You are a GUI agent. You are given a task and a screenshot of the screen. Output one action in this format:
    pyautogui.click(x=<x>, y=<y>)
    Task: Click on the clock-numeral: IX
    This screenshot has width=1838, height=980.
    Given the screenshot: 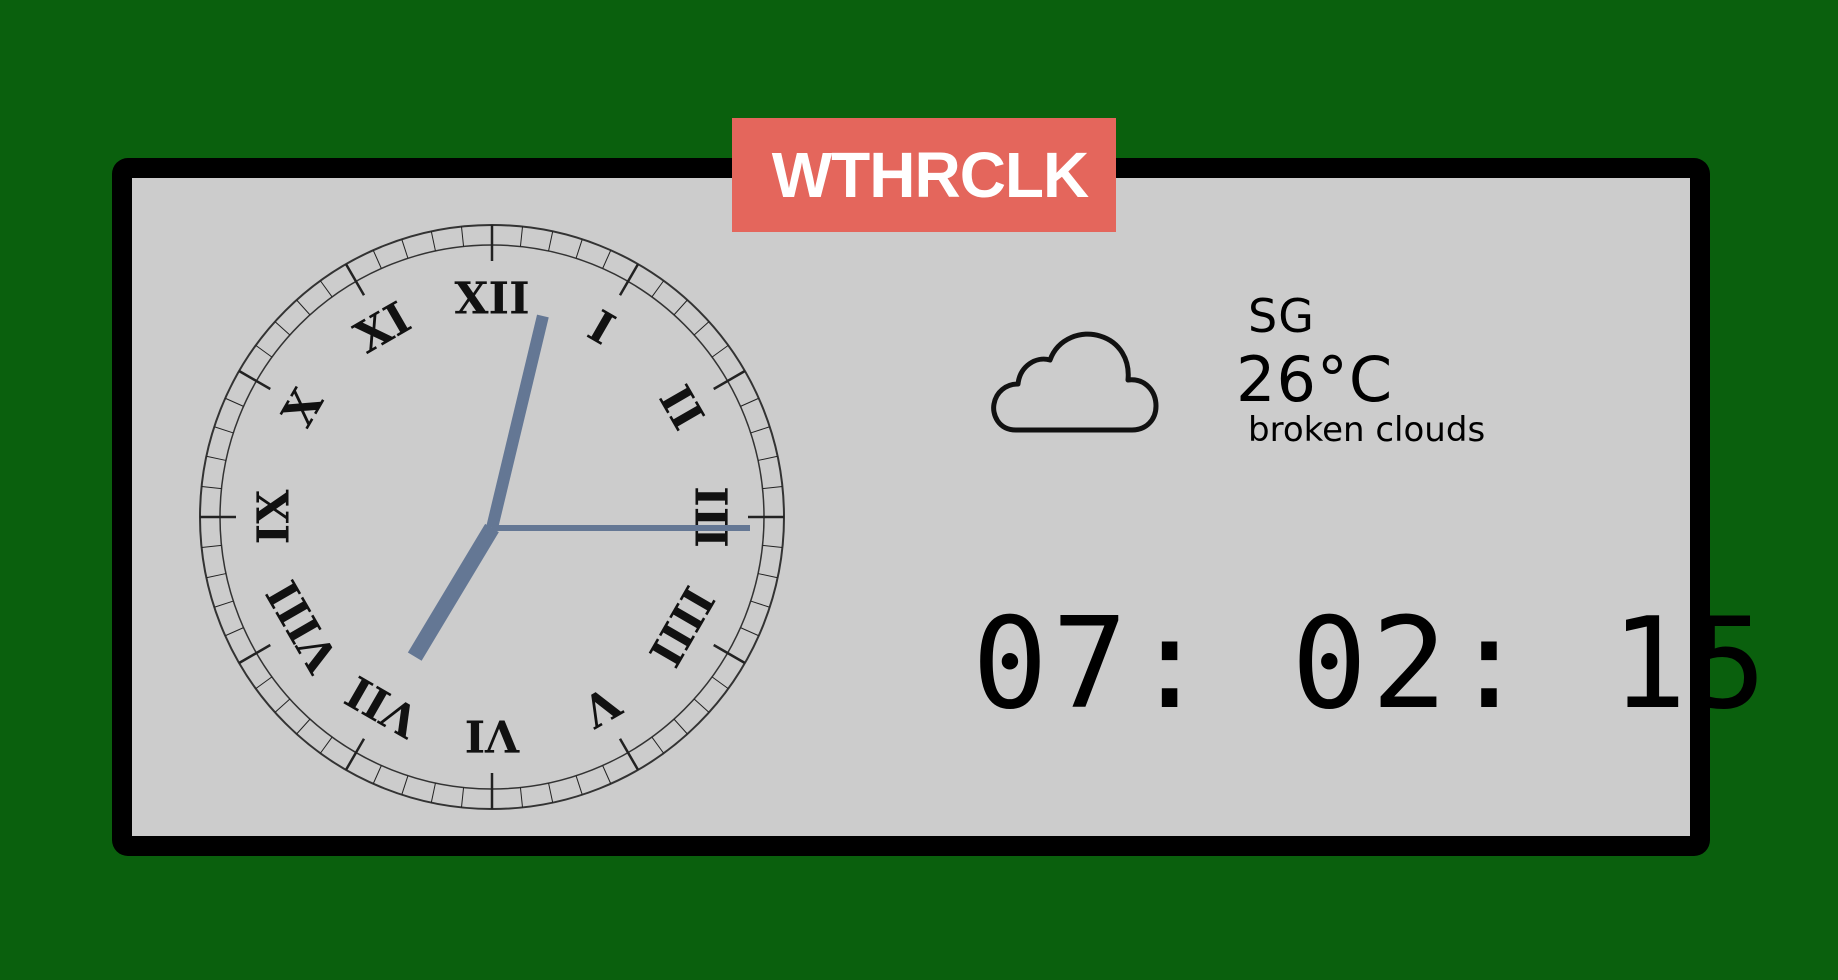 What is the action you would take?
    pyautogui.click(x=274, y=517)
    